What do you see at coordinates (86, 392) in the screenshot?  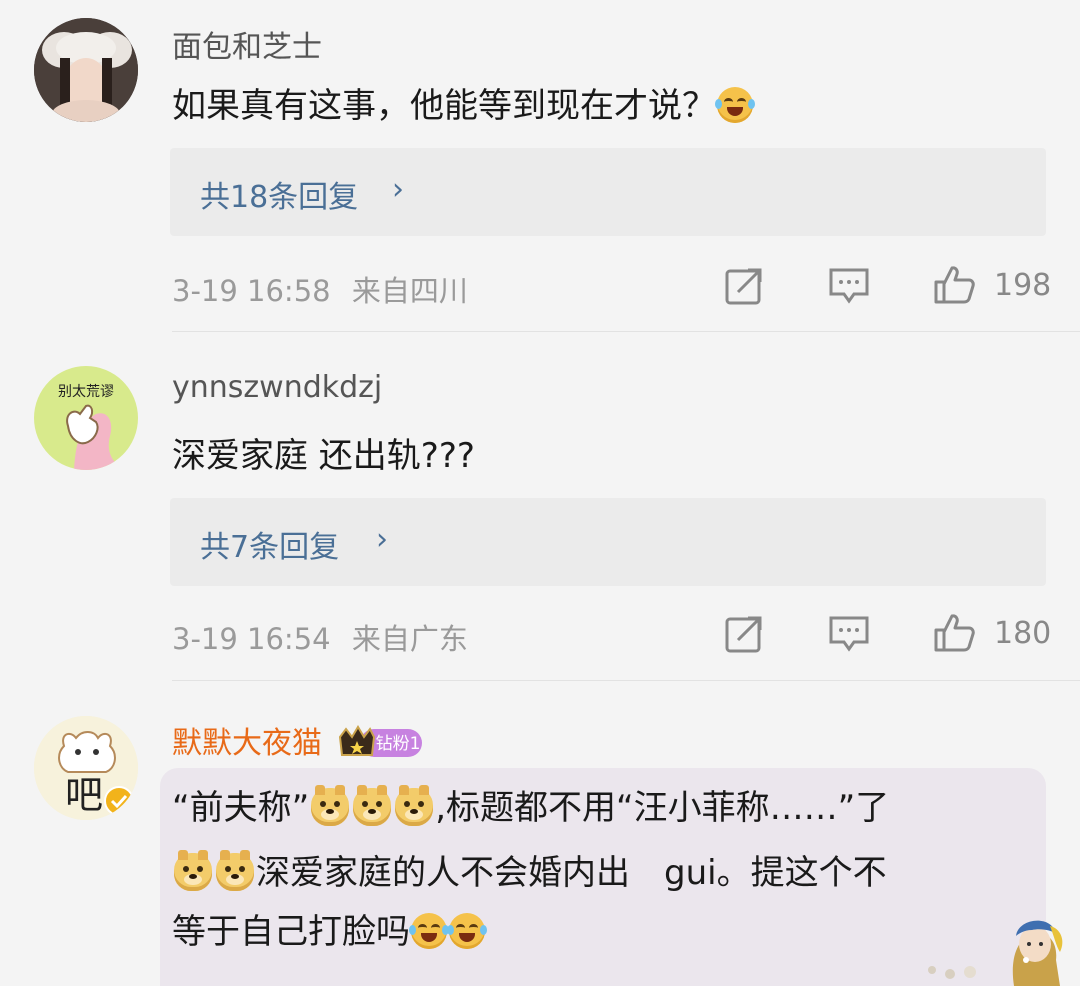 I see `avatar-caption: 别太荒谬` at bounding box center [86, 392].